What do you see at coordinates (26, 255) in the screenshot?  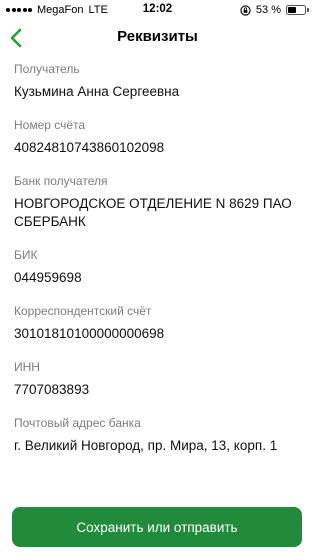 I see `field-label: БИК` at bounding box center [26, 255].